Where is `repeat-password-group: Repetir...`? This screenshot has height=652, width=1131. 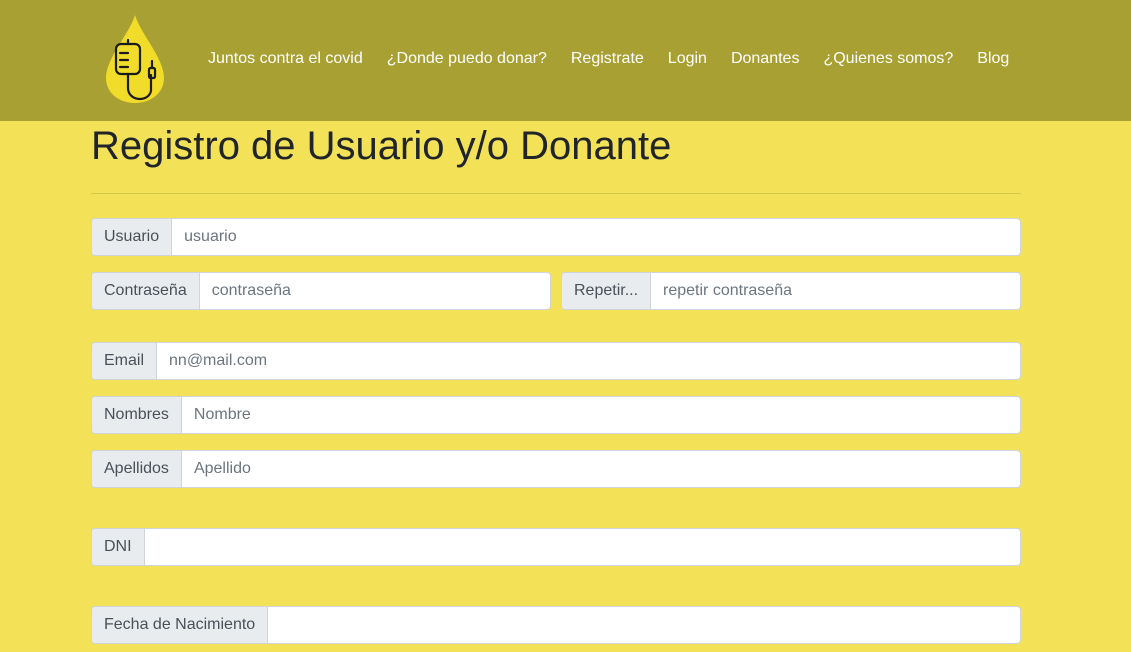
repeat-password-group: Repetir... is located at coordinates (791, 291).